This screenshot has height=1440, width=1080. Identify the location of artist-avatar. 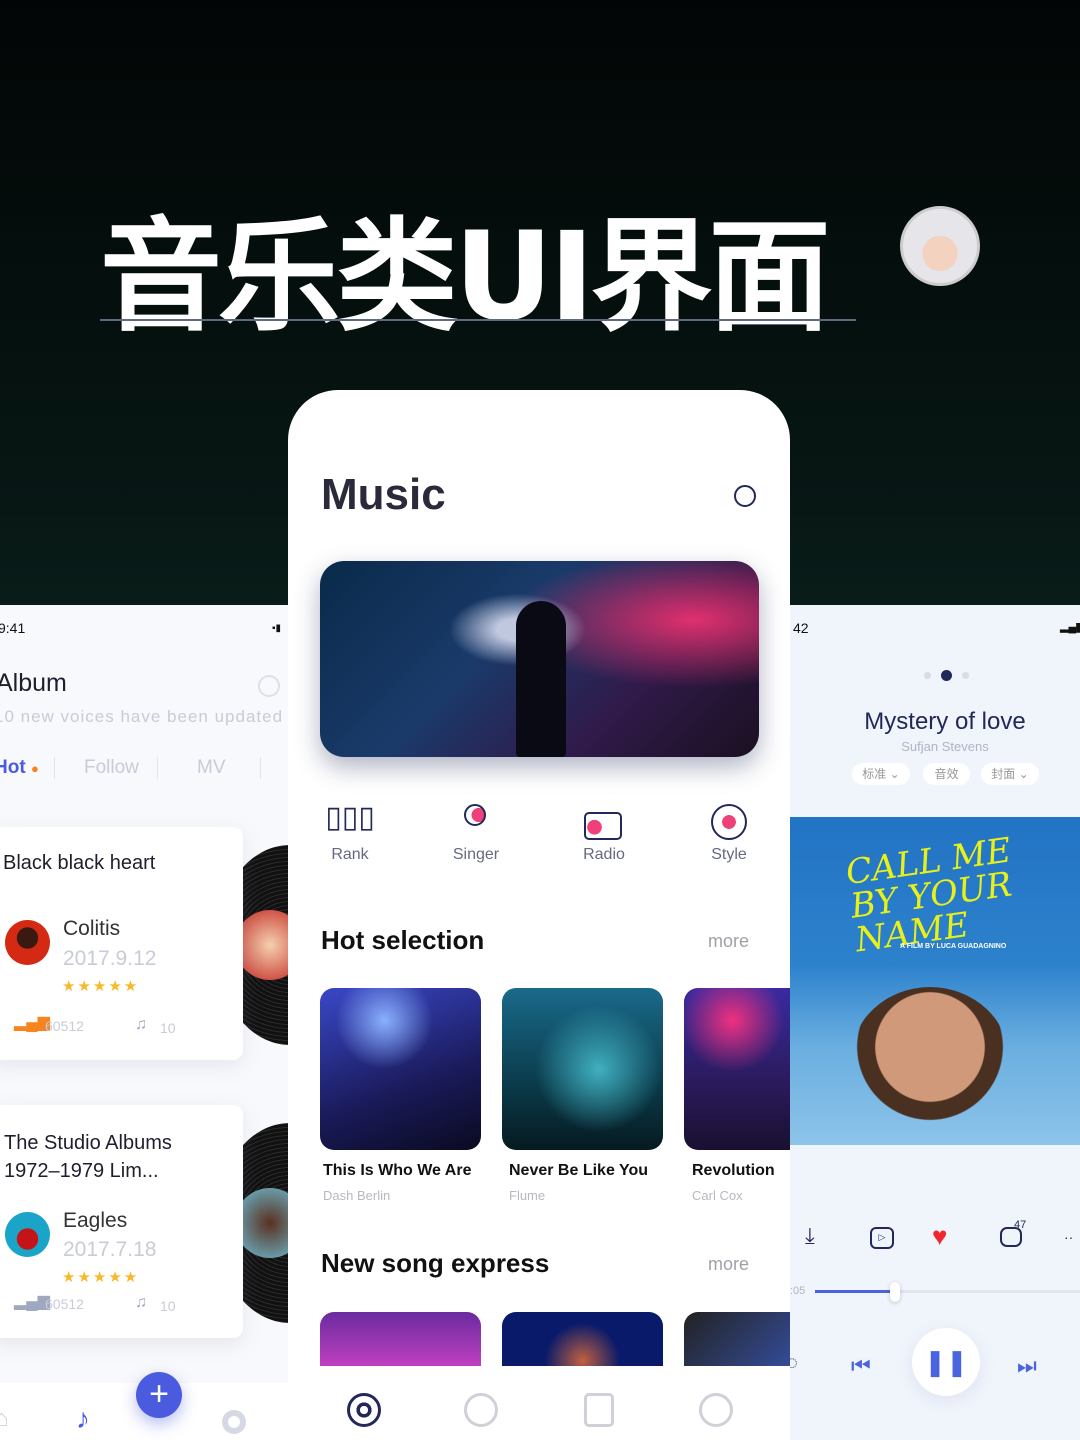
(27, 1234).